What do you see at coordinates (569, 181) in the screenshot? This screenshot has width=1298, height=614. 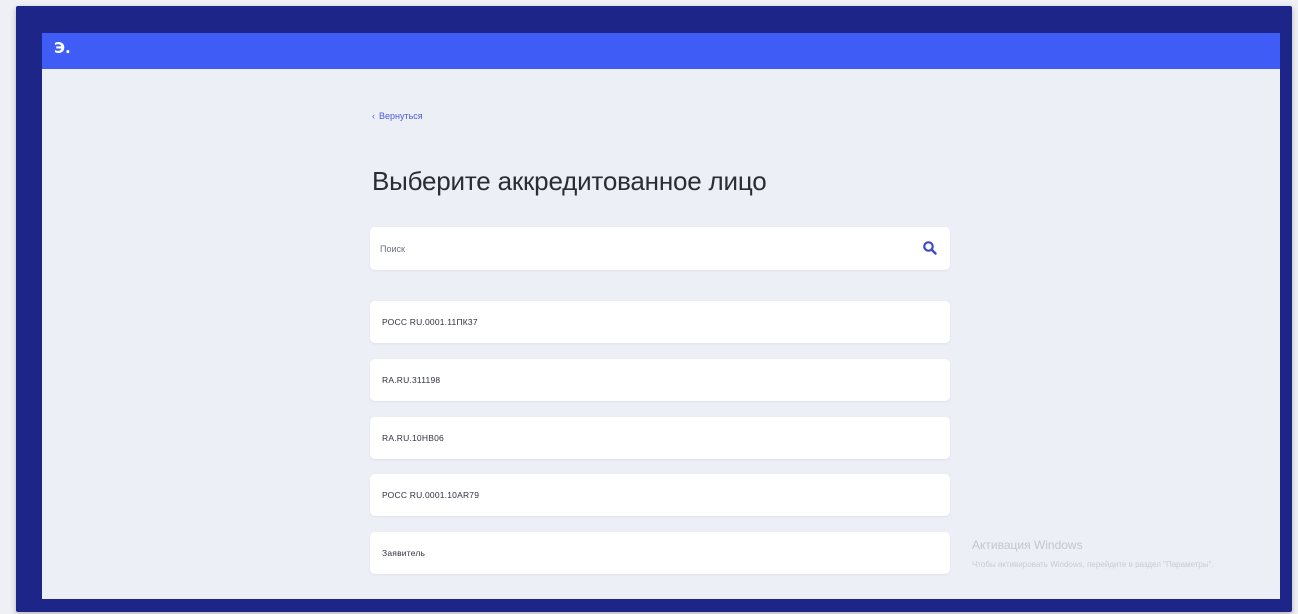 I see `page-title: Выберите аккредитованное лицо` at bounding box center [569, 181].